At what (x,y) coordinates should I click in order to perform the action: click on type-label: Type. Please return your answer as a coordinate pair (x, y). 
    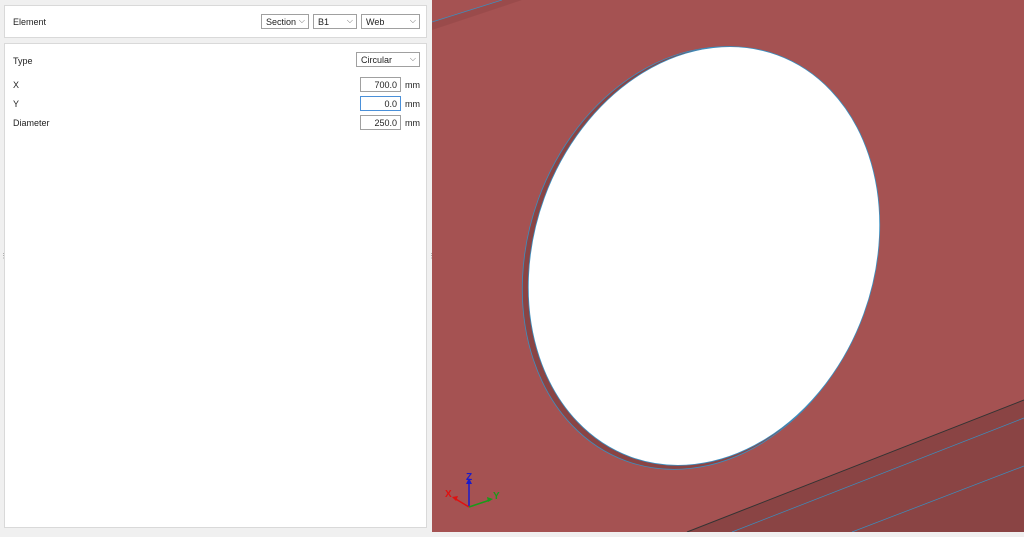
    Looking at the image, I should click on (23, 61).